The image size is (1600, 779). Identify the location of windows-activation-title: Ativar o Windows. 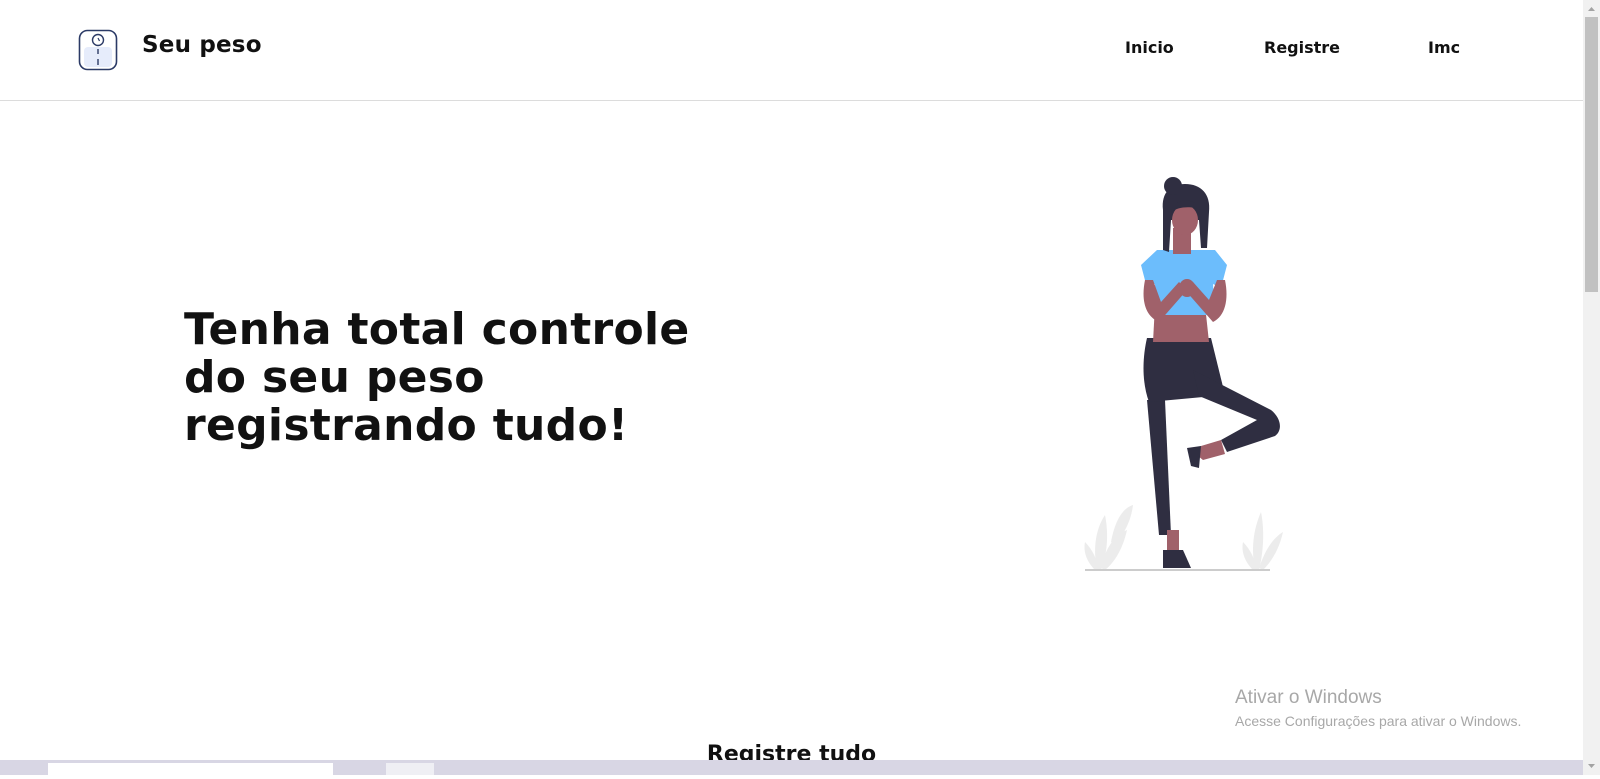
(1308, 697).